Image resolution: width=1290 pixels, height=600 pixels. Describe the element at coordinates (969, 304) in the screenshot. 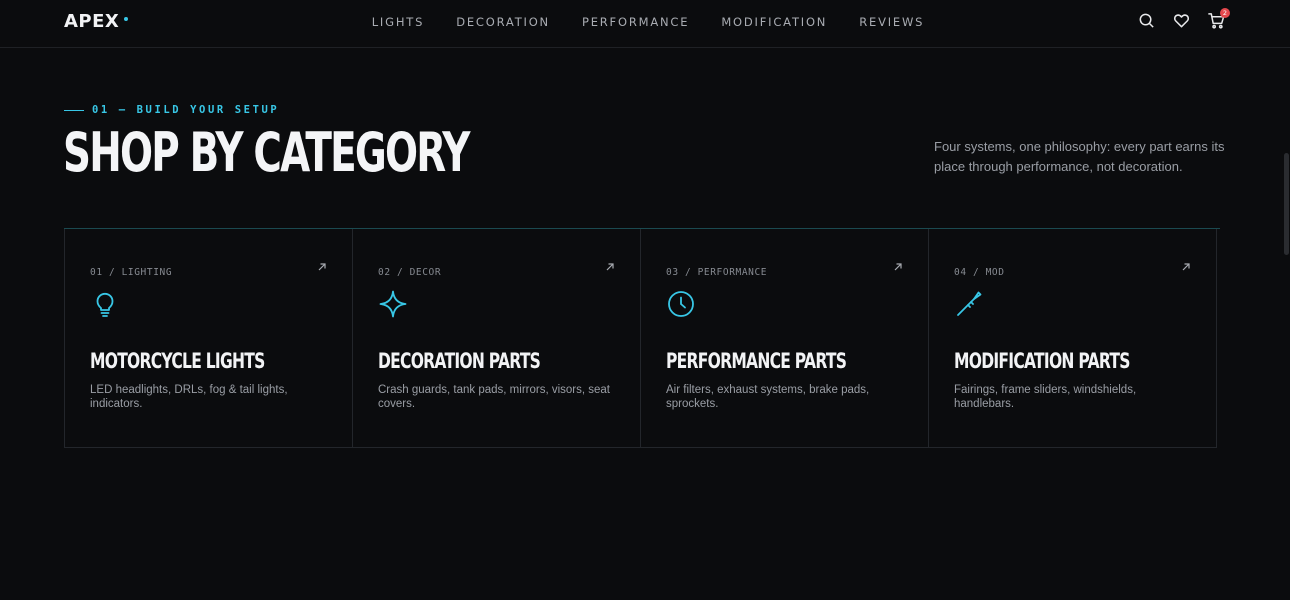

I see `wand-icon` at that location.